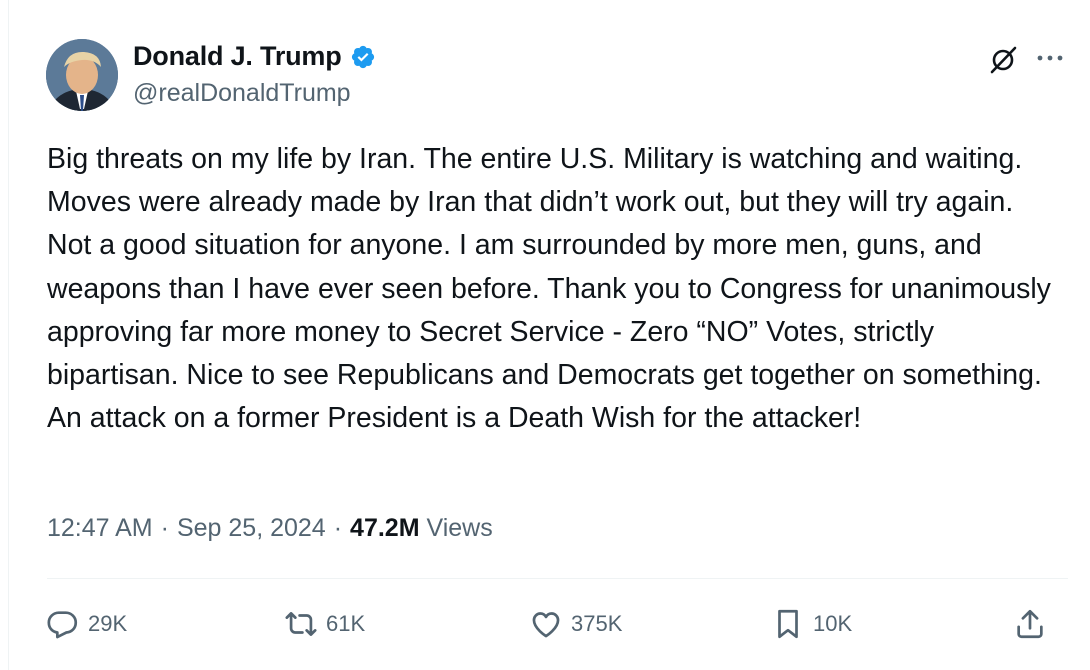 Image resolution: width=1090 pixels, height=670 pixels. I want to click on repost-button: 61K, so click(324, 624).